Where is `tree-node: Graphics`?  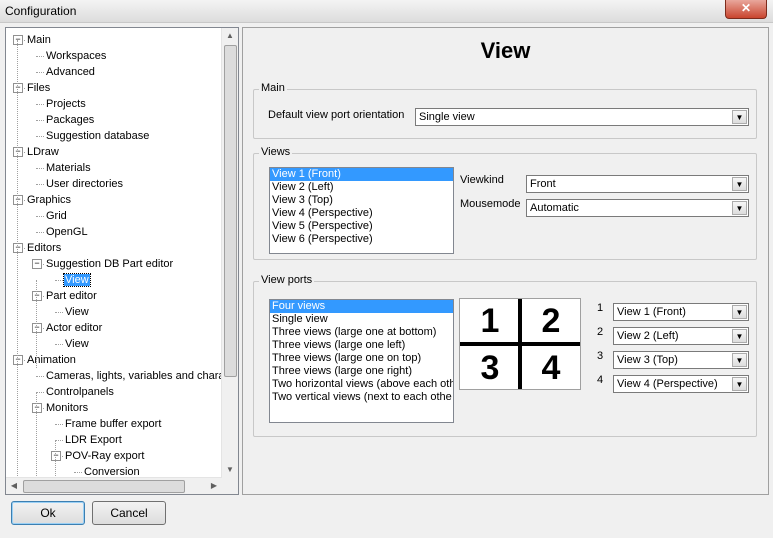
tree-node: Graphics is located at coordinates (49, 200).